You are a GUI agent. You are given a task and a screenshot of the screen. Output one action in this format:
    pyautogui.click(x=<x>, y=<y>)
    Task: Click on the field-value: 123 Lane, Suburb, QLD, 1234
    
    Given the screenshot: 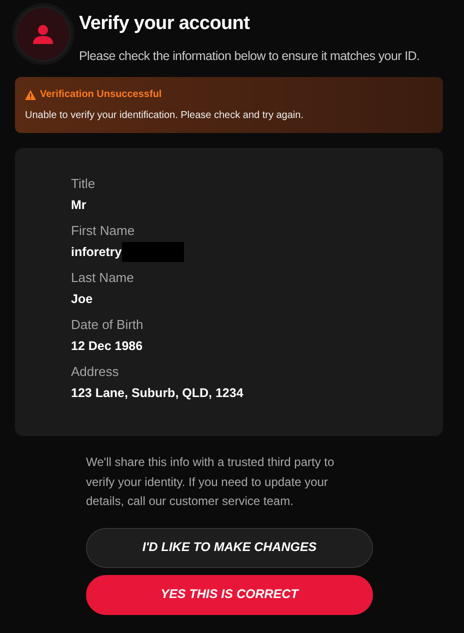 What is the action you would take?
    pyautogui.click(x=157, y=393)
    